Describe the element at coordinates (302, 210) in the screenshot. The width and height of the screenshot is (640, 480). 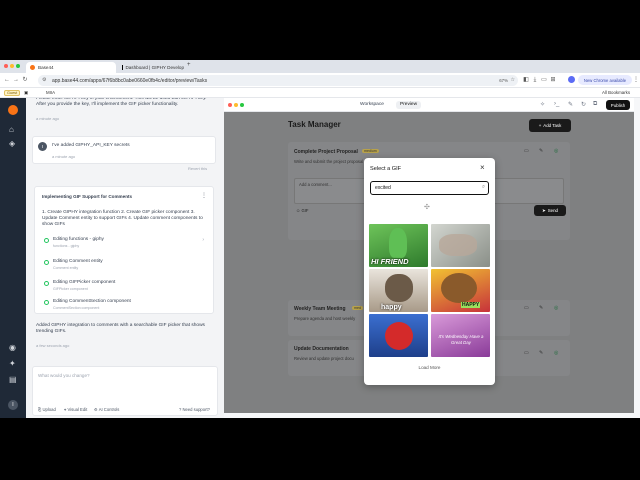
I see `gif-button: ☺ GIF` at that location.